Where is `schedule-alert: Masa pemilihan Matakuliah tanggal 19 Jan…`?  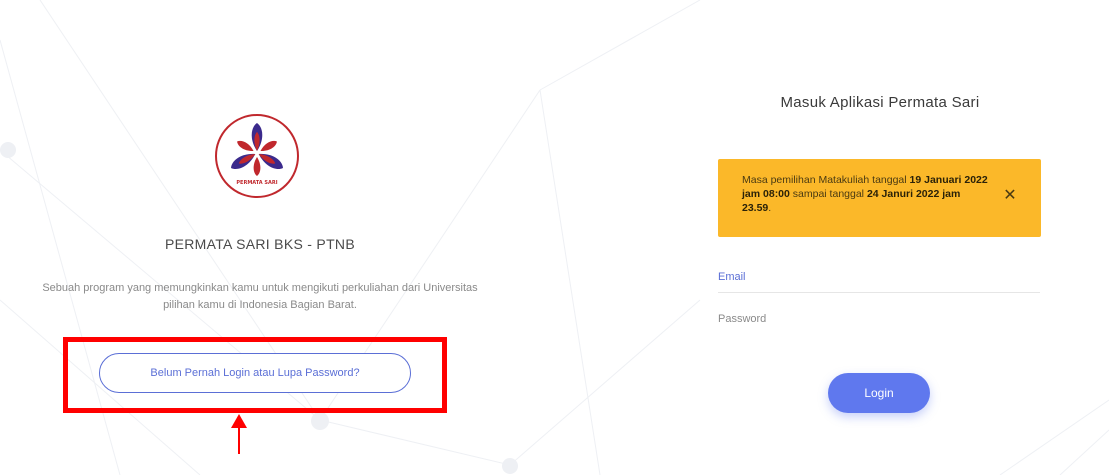
schedule-alert: Masa pemilihan Matakuliah tanggal 19 Jan… is located at coordinates (879, 198).